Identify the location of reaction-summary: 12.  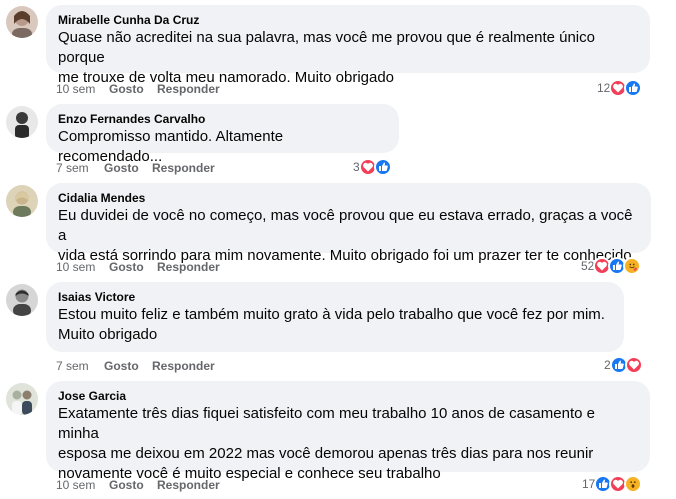
(620, 88).